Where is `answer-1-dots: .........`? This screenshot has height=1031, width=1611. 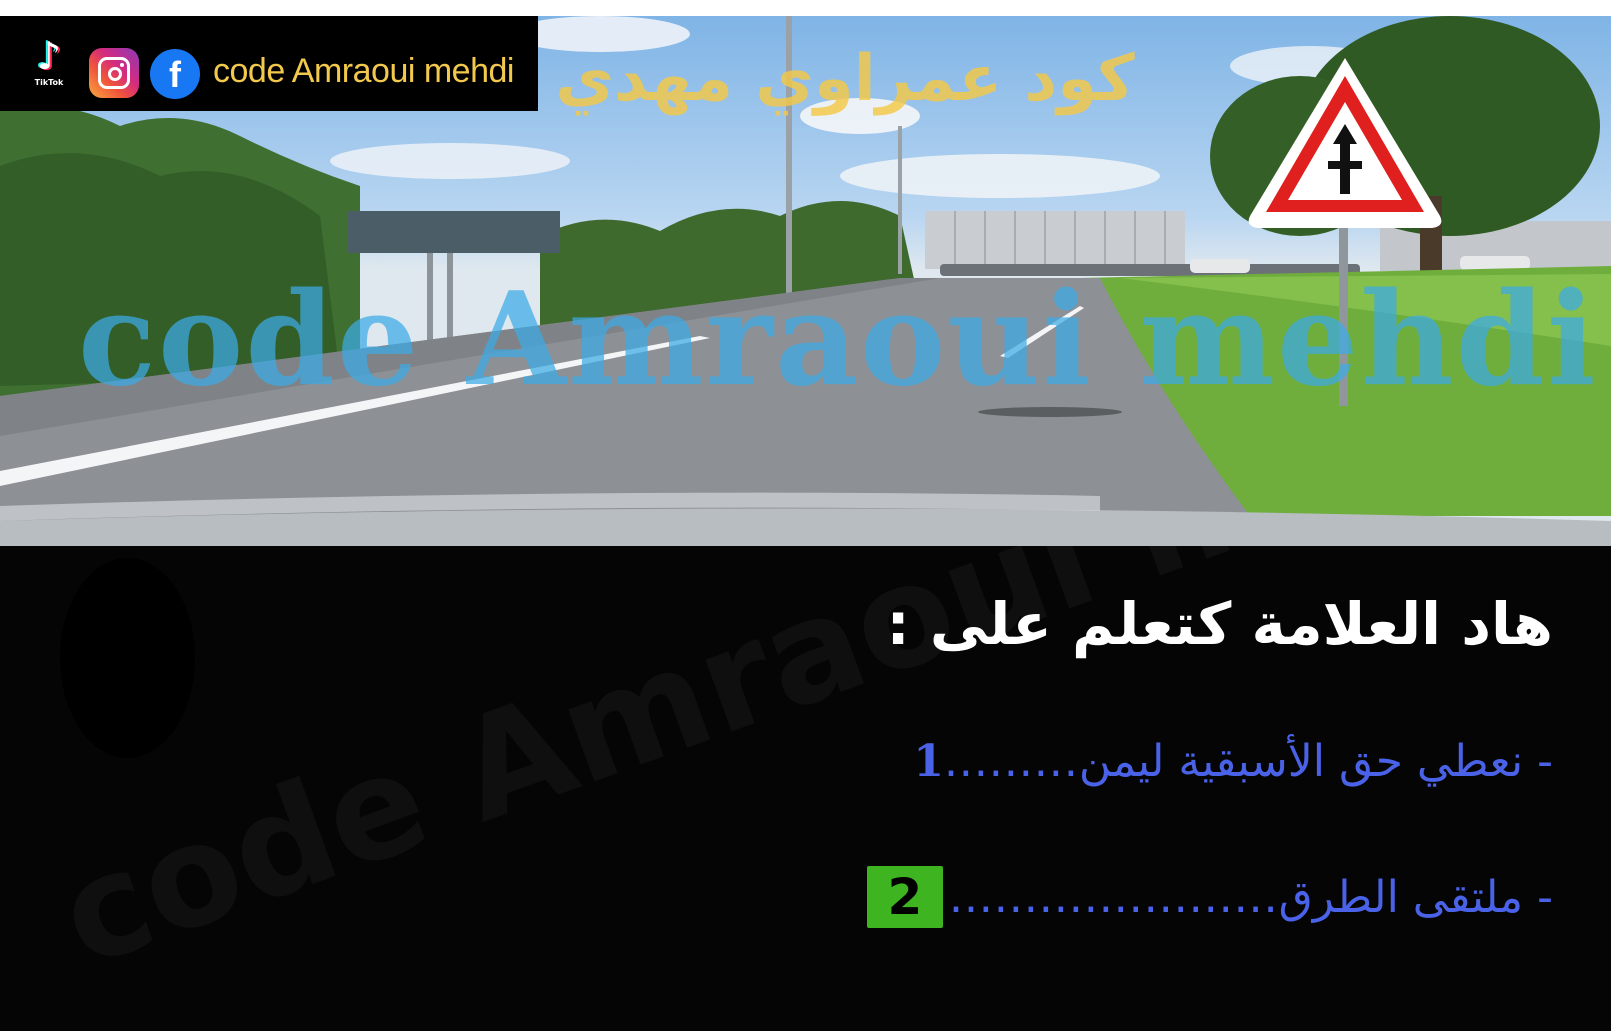 answer-1-dots: ......... is located at coordinates (1011, 761).